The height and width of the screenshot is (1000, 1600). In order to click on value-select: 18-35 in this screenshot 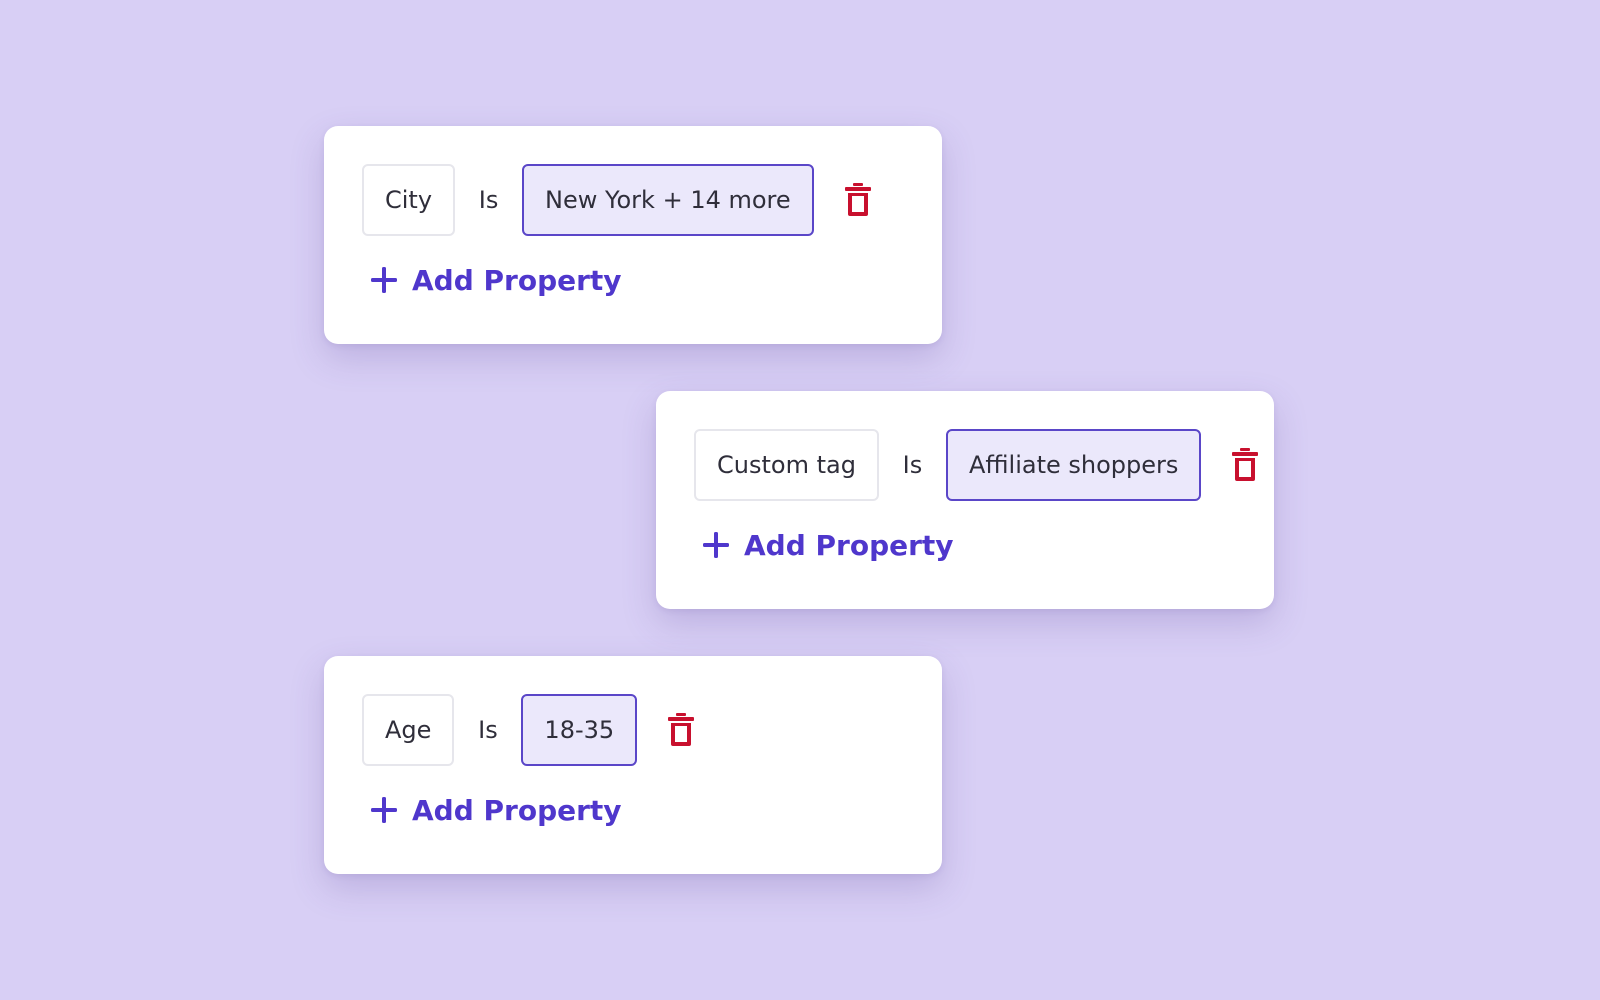, I will do `click(579, 730)`.